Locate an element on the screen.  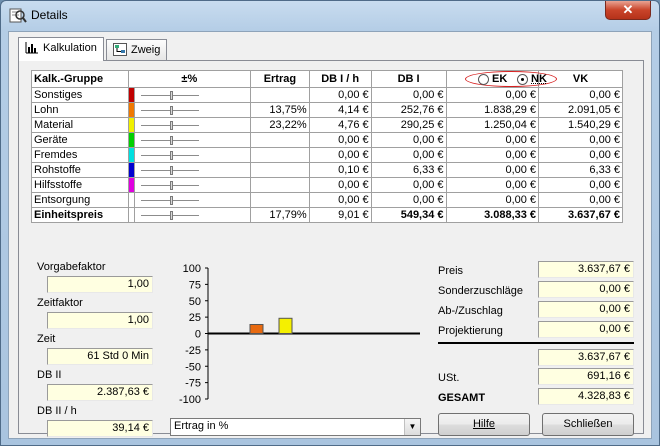
column-header-ertrag: Ertrag is located at coordinates (280, 79).